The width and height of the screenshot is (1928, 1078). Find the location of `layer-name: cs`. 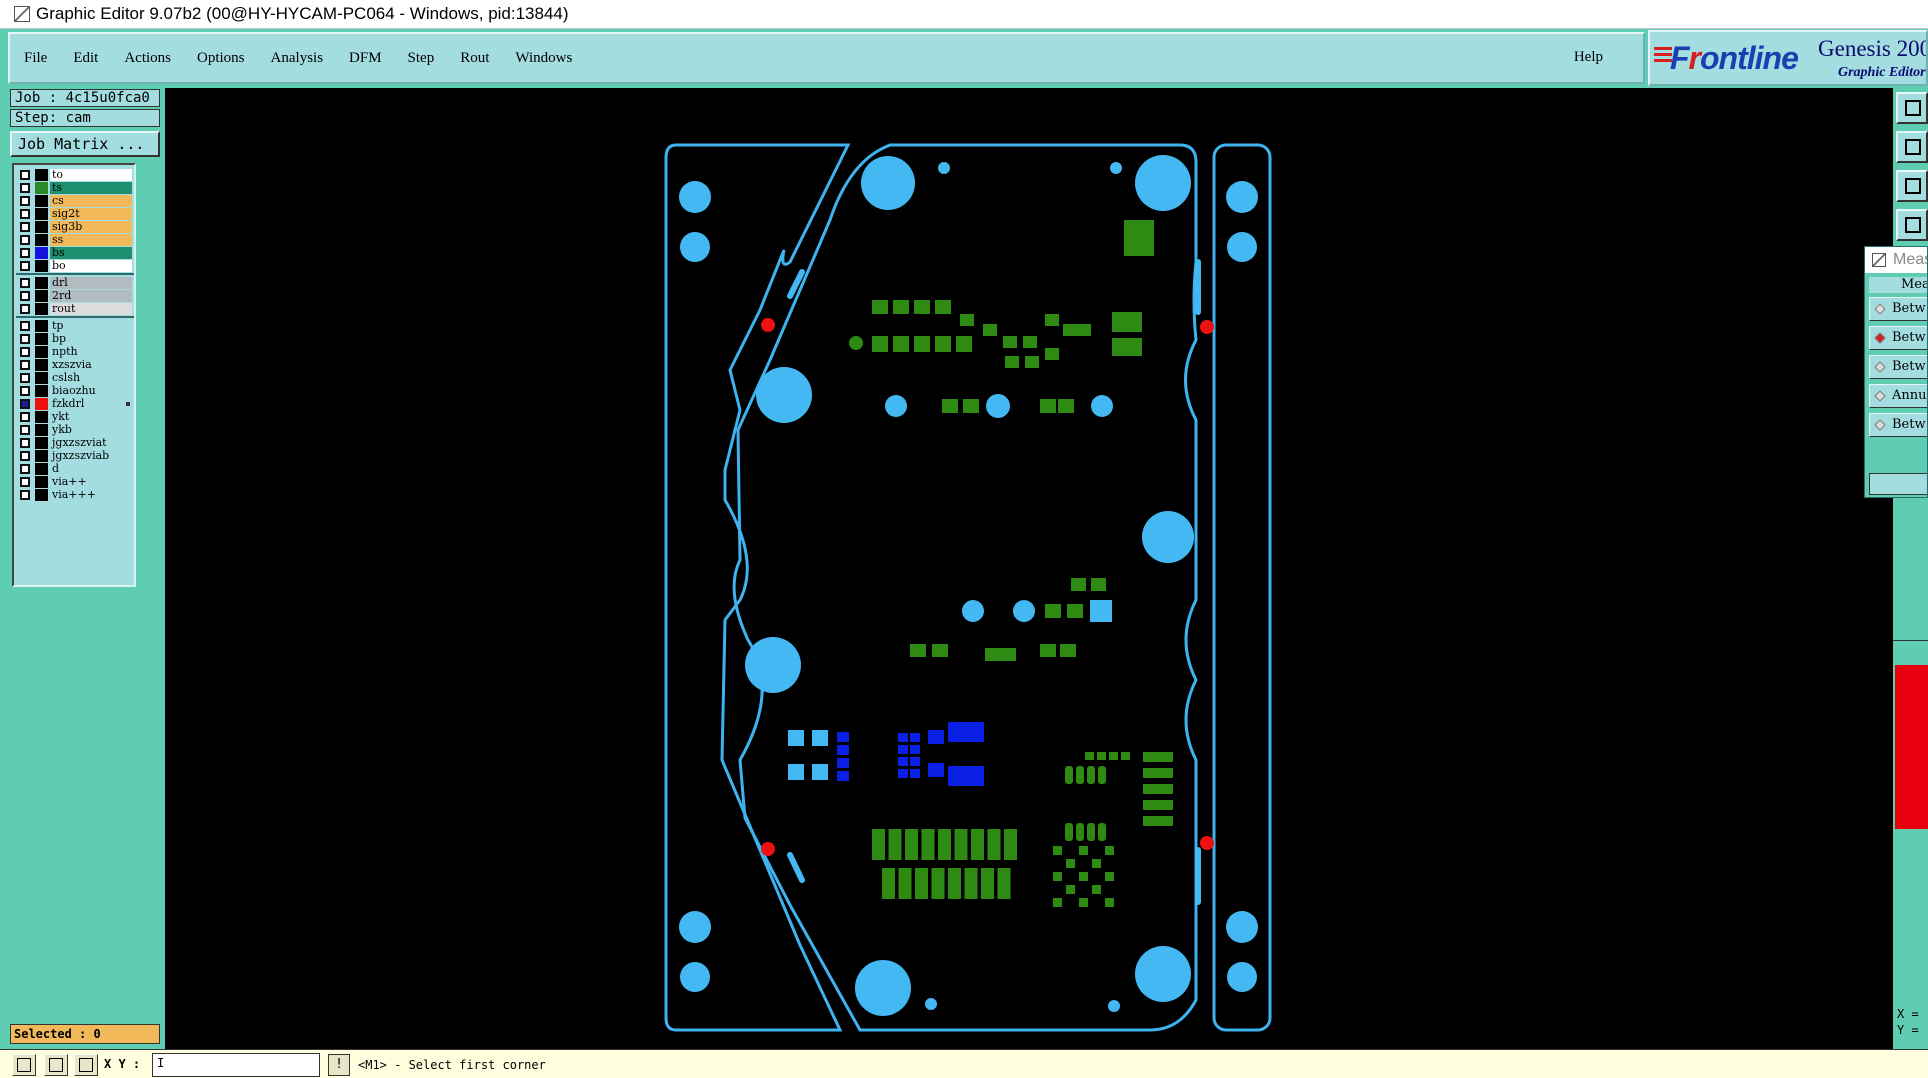

layer-name: cs is located at coordinates (91, 201).